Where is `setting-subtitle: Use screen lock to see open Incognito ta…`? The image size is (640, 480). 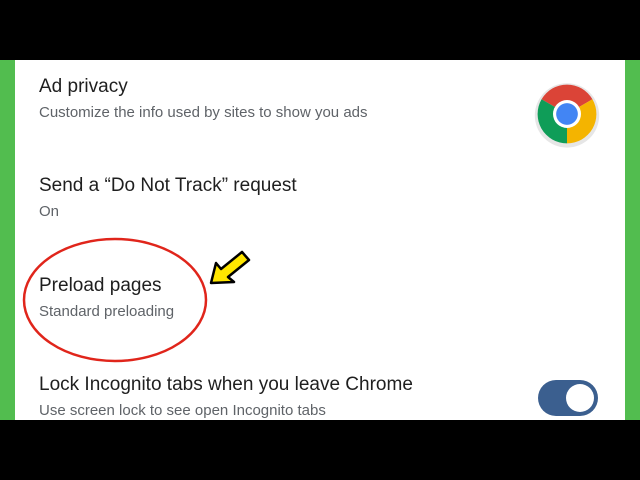 setting-subtitle: Use screen lock to see open Incognito ta… is located at coordinates (182, 410).